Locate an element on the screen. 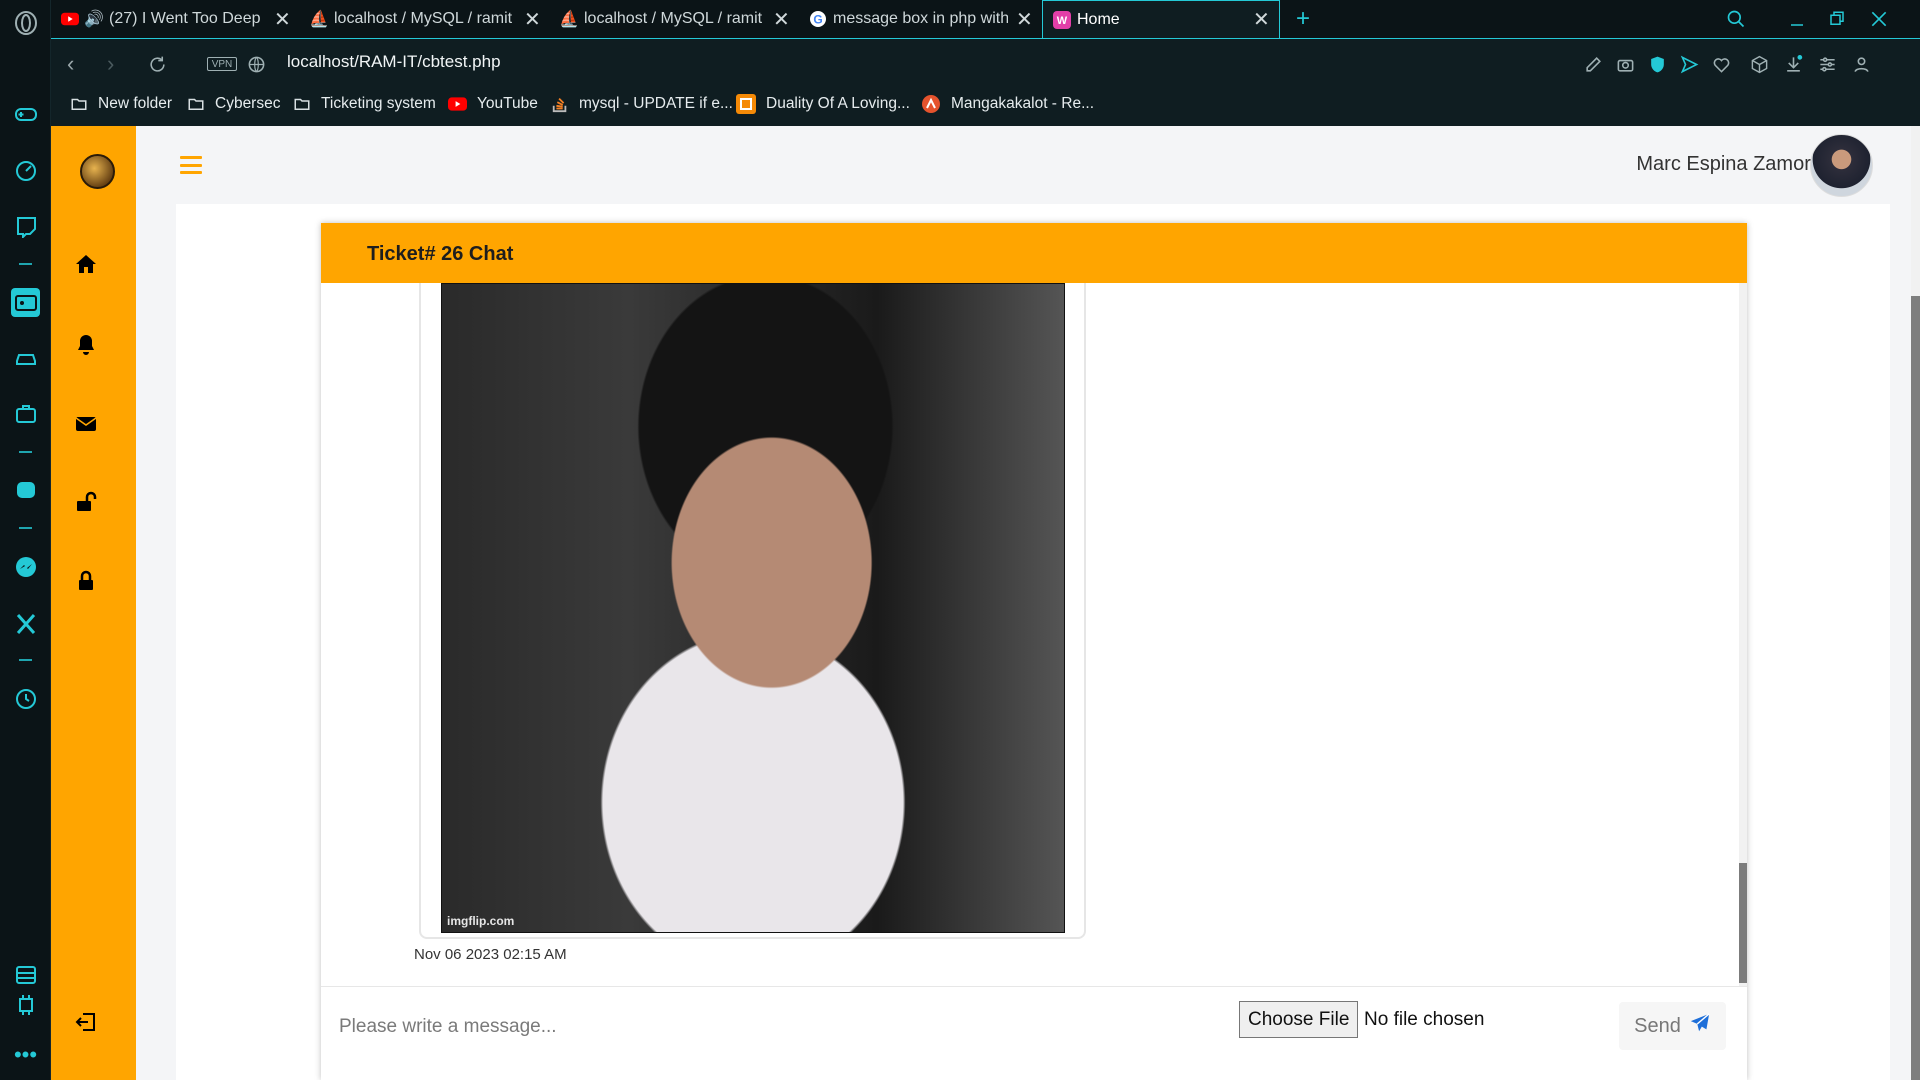 This screenshot has width=1920, height=1080. back-icon: ‹ is located at coordinates (70, 64).